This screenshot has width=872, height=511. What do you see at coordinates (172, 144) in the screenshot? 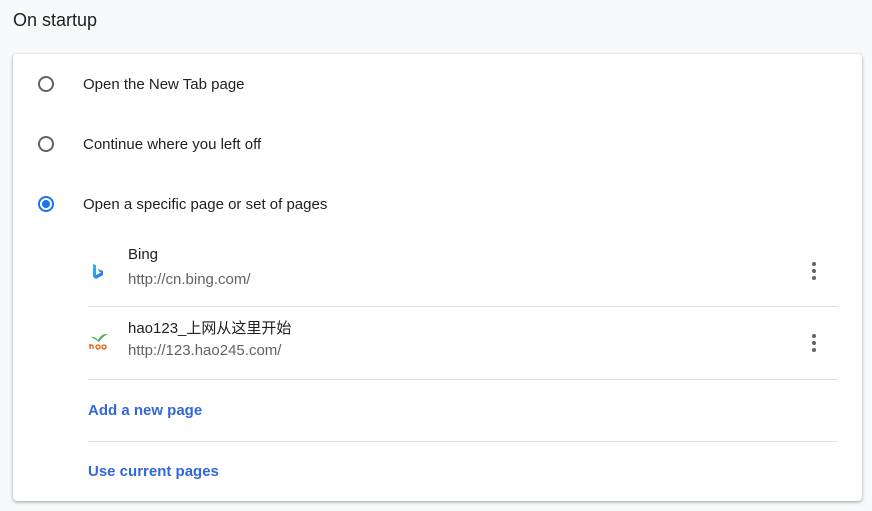
I see `option-label: Continue where you left off` at bounding box center [172, 144].